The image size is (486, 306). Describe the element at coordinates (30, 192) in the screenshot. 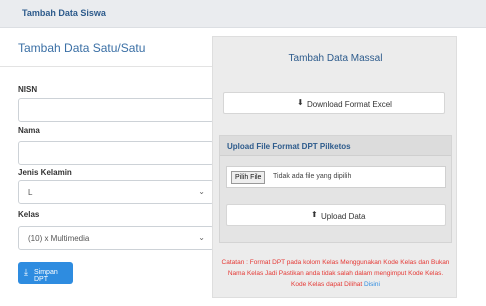

I see `gender-value: L` at that location.